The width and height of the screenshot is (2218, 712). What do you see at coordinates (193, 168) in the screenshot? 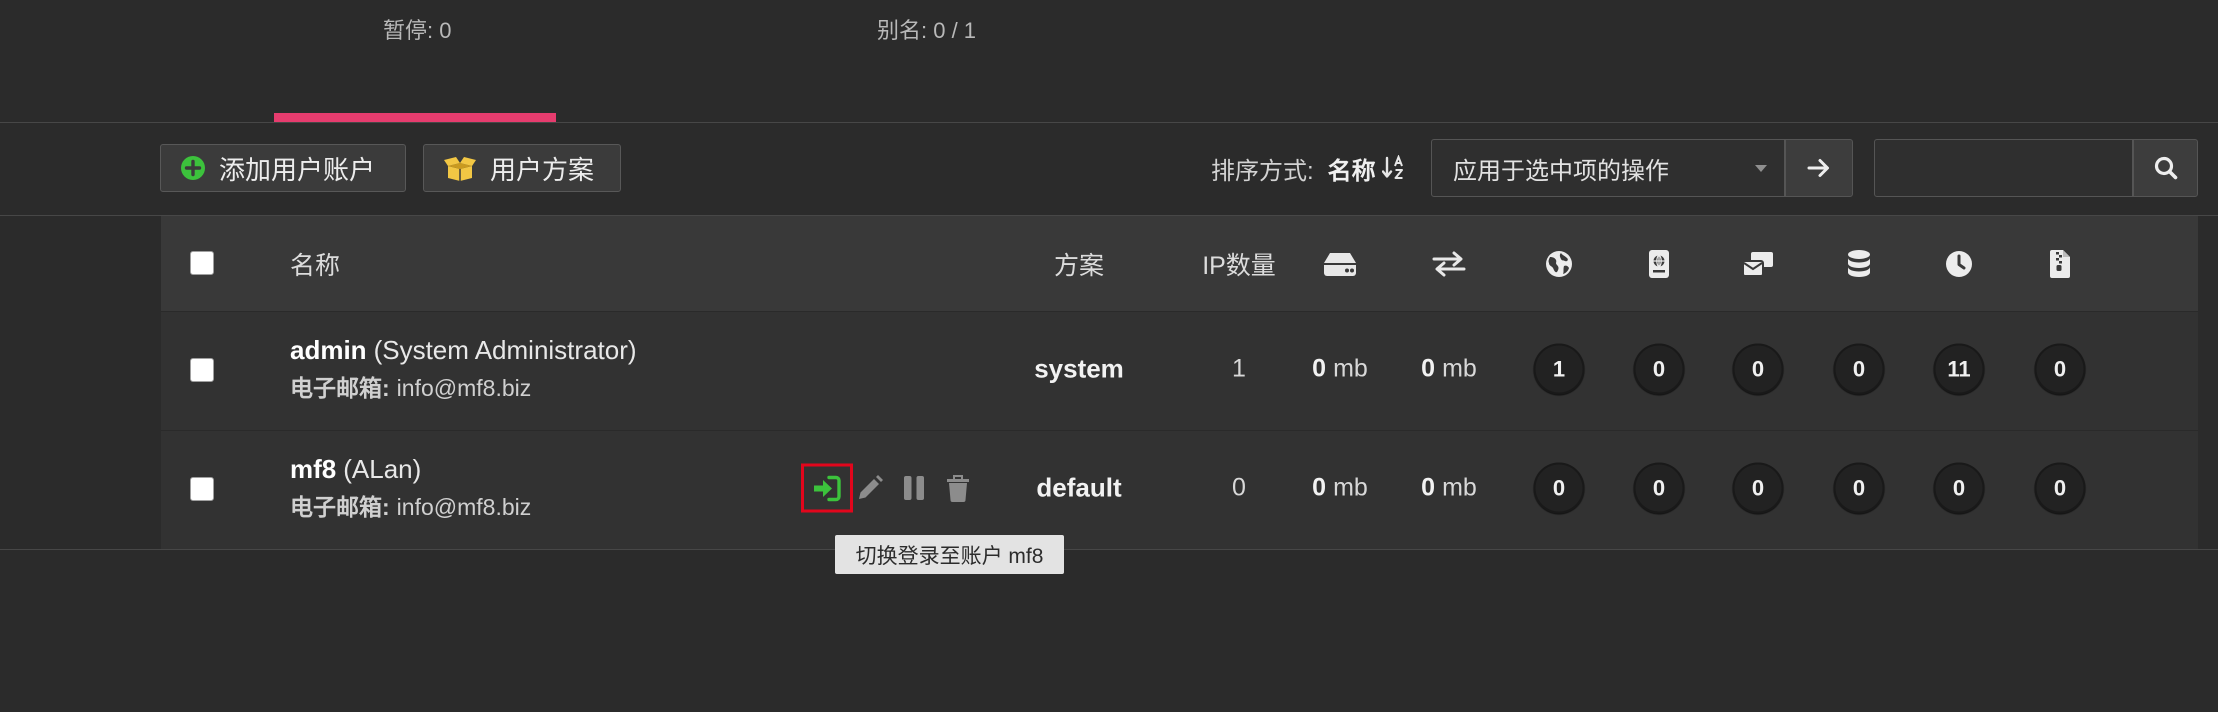
I see `plus-circle-icon` at bounding box center [193, 168].